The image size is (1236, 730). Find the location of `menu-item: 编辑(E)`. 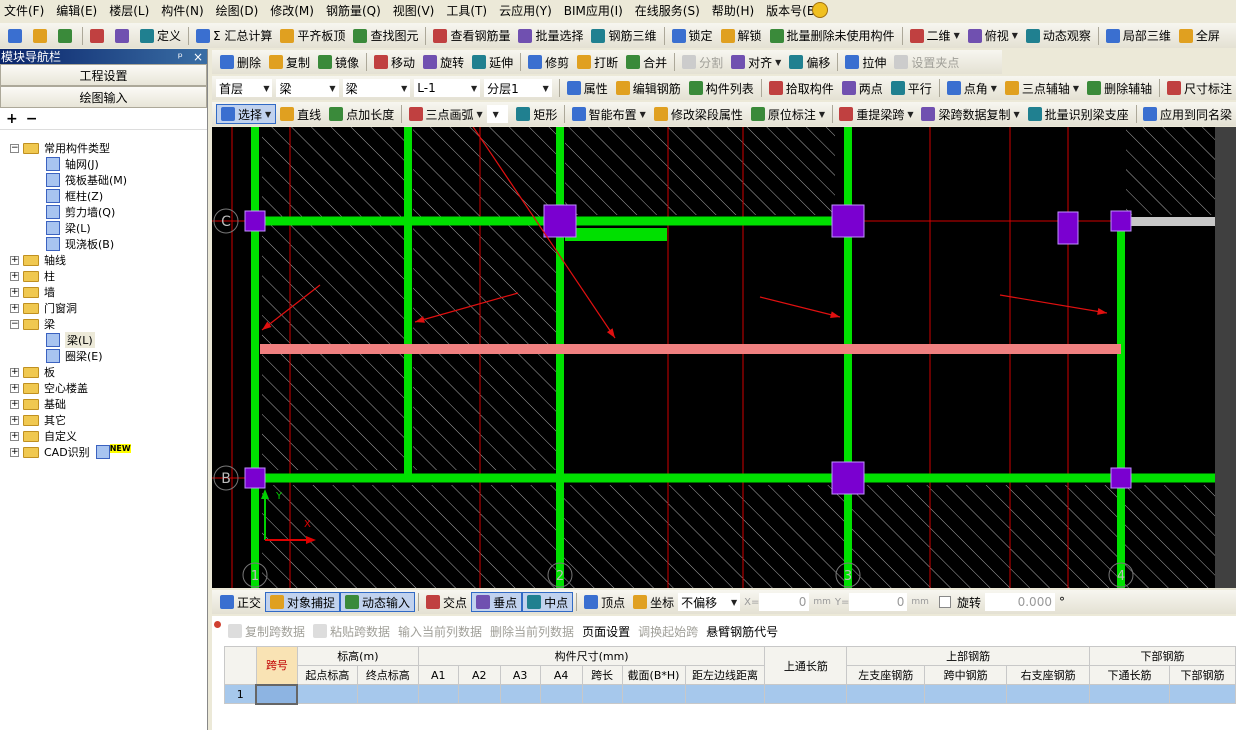

menu-item: 编辑(E) is located at coordinates (76, 10).